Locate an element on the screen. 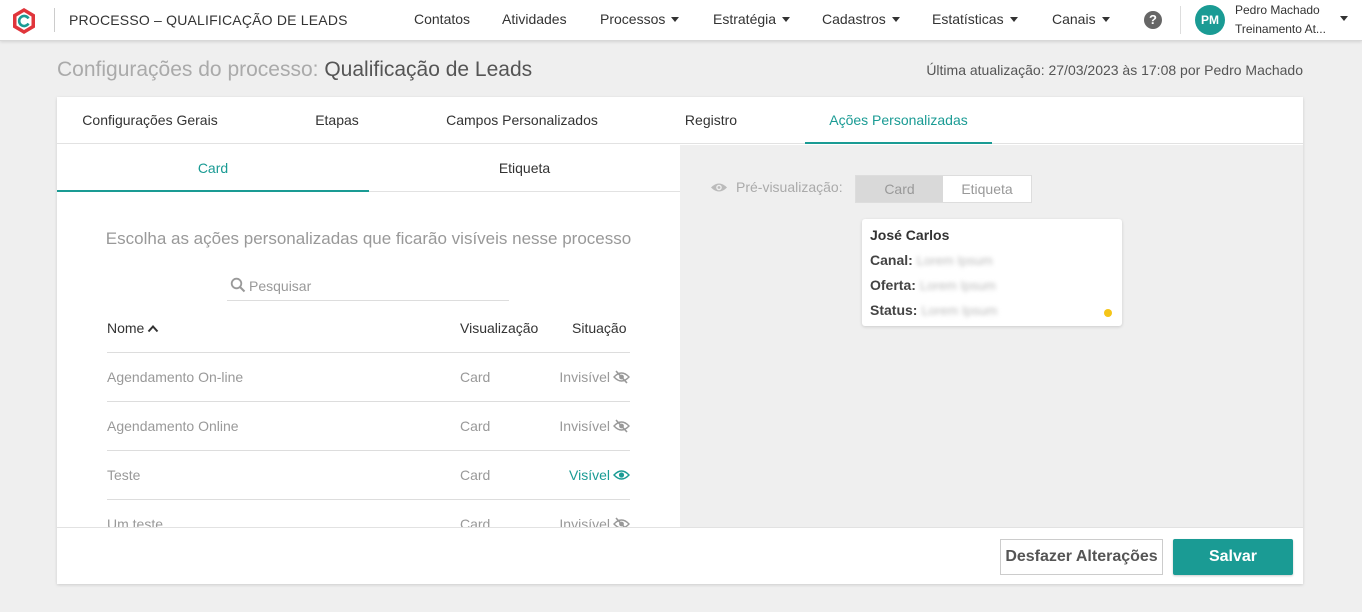 The image size is (1362, 612). preview-mode-toggle: Card Etiqueta is located at coordinates (943, 189).